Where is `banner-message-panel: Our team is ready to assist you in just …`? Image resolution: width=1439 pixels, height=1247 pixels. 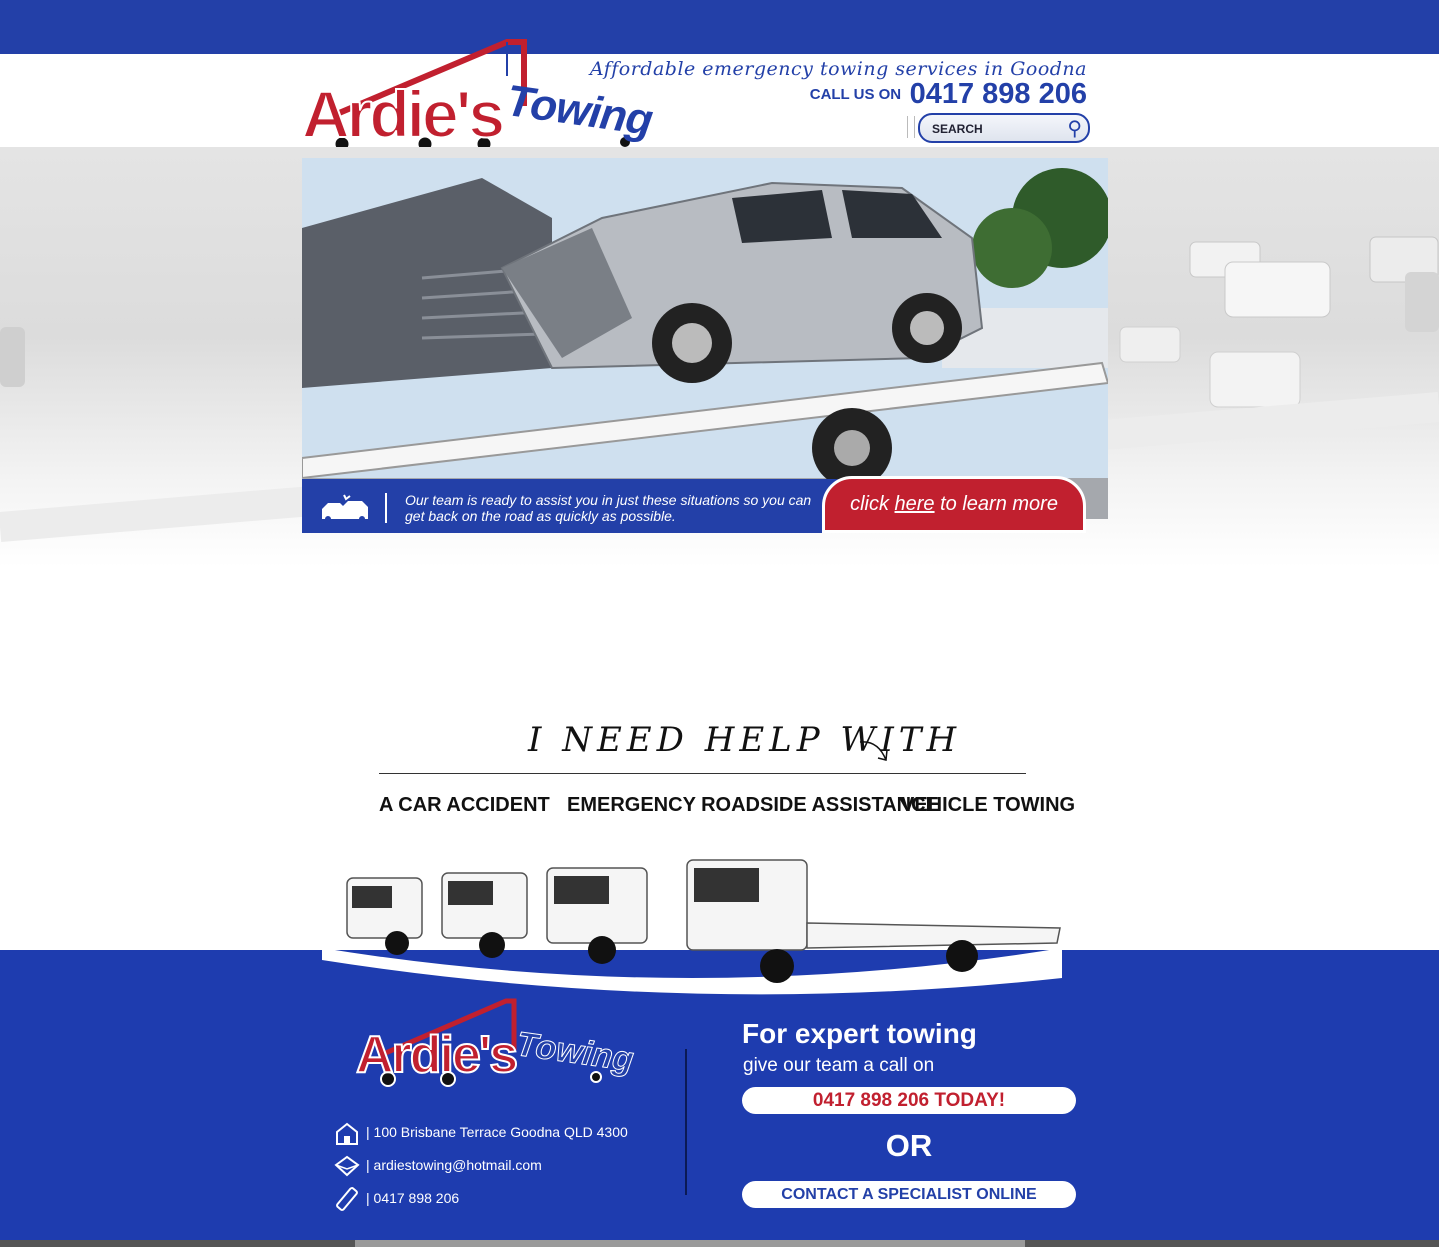 banner-message-panel: Our team is ready to assist you in just … is located at coordinates (582, 506).